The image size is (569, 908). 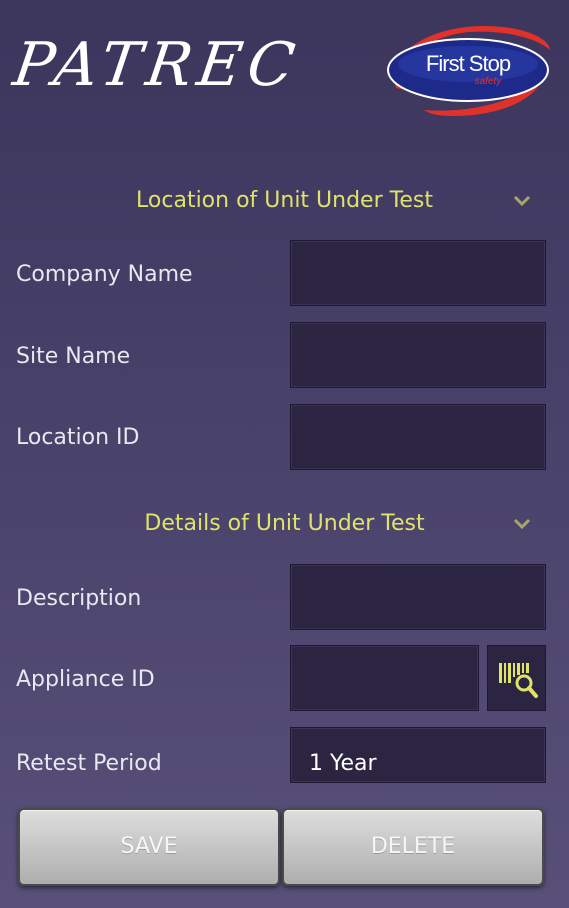 What do you see at coordinates (413, 847) in the screenshot?
I see `delete-button: DELETE` at bounding box center [413, 847].